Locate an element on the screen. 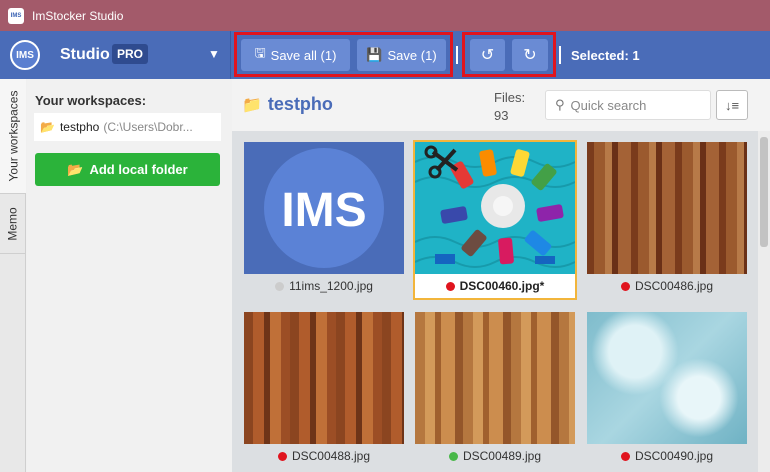 Image resolution: width=770 pixels, height=472 pixels. save-all-button: 🖫 Save all (1) is located at coordinates (295, 55).